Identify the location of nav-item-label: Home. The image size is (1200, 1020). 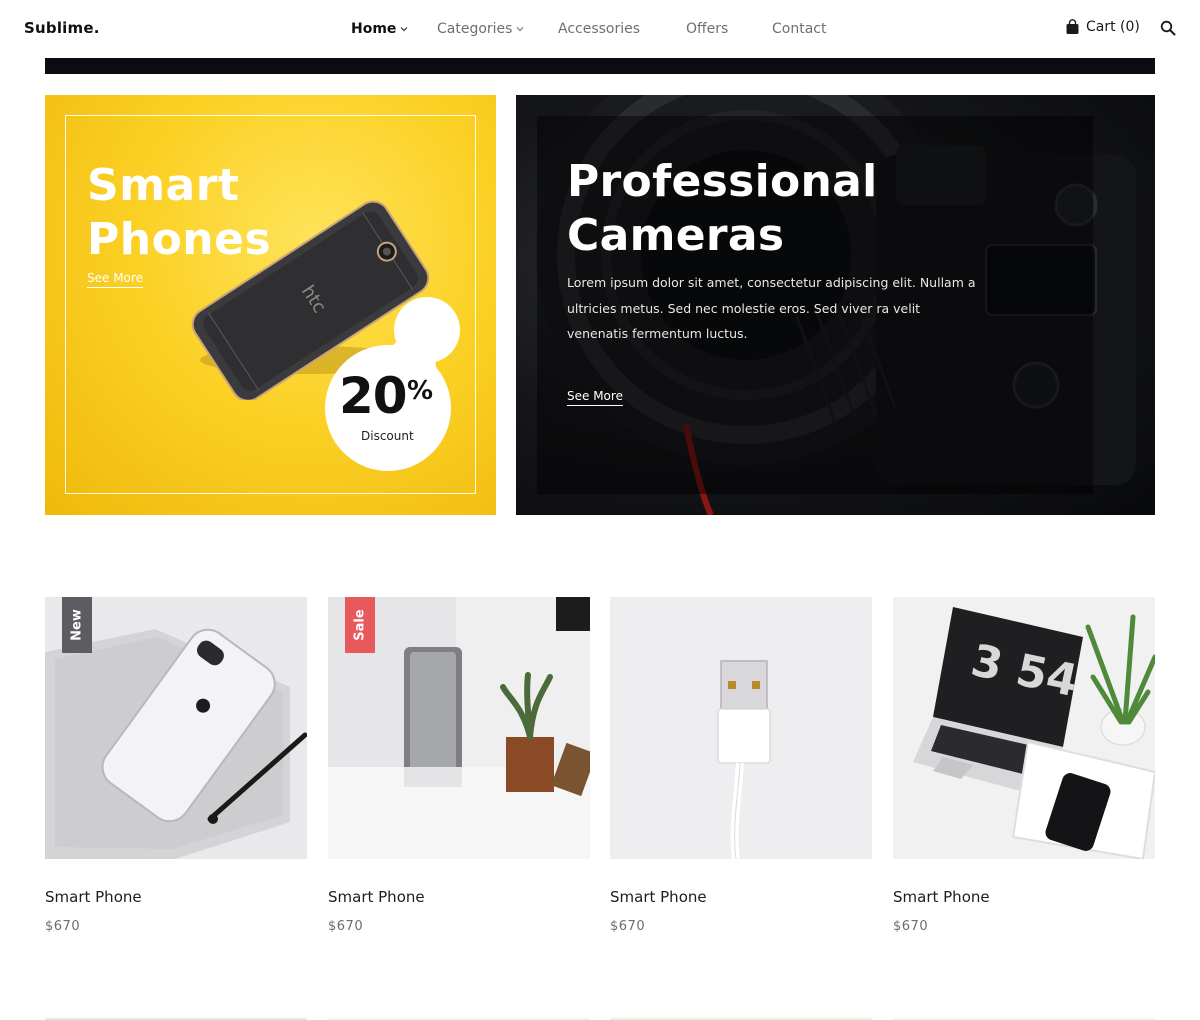
(374, 29).